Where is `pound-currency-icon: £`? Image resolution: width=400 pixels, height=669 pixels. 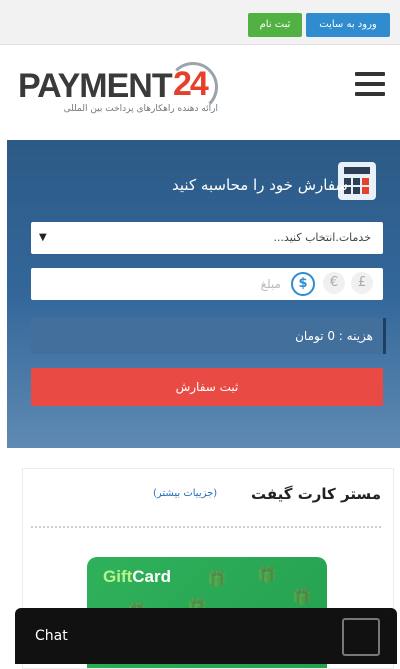
pound-currency-icon: £ is located at coordinates (362, 283).